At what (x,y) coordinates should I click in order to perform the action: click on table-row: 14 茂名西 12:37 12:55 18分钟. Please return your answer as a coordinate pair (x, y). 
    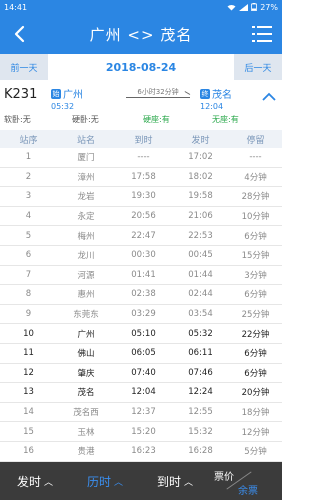
    Looking at the image, I should click on (141, 413).